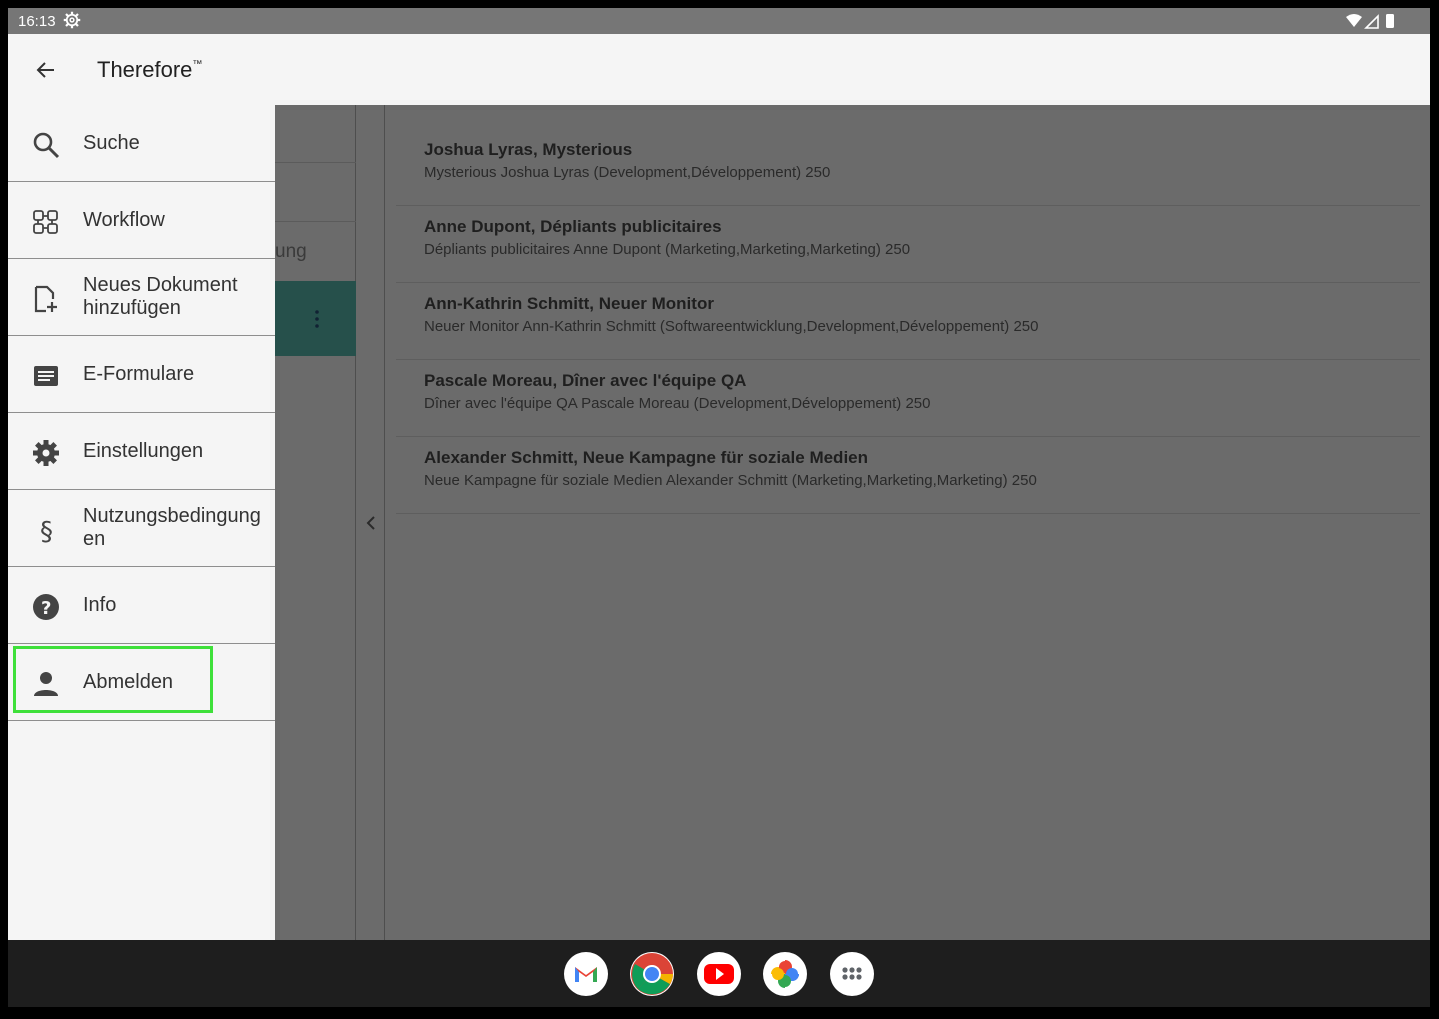 The image size is (1439, 1019). What do you see at coordinates (45, 299) in the screenshot?
I see `add-document-icon` at bounding box center [45, 299].